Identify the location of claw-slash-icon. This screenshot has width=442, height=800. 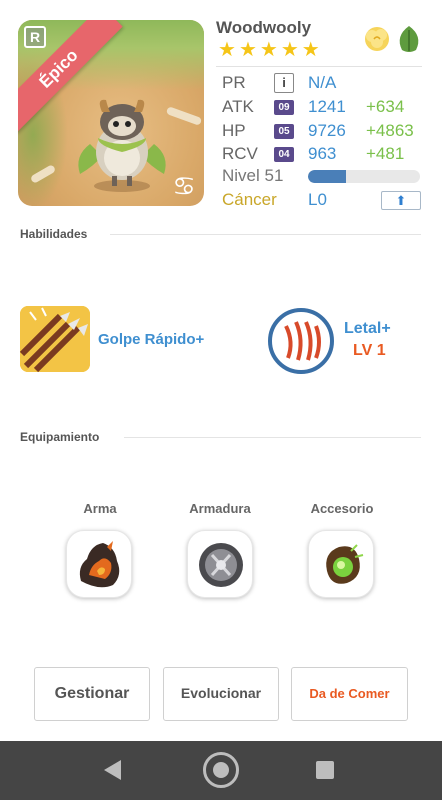
(302, 341).